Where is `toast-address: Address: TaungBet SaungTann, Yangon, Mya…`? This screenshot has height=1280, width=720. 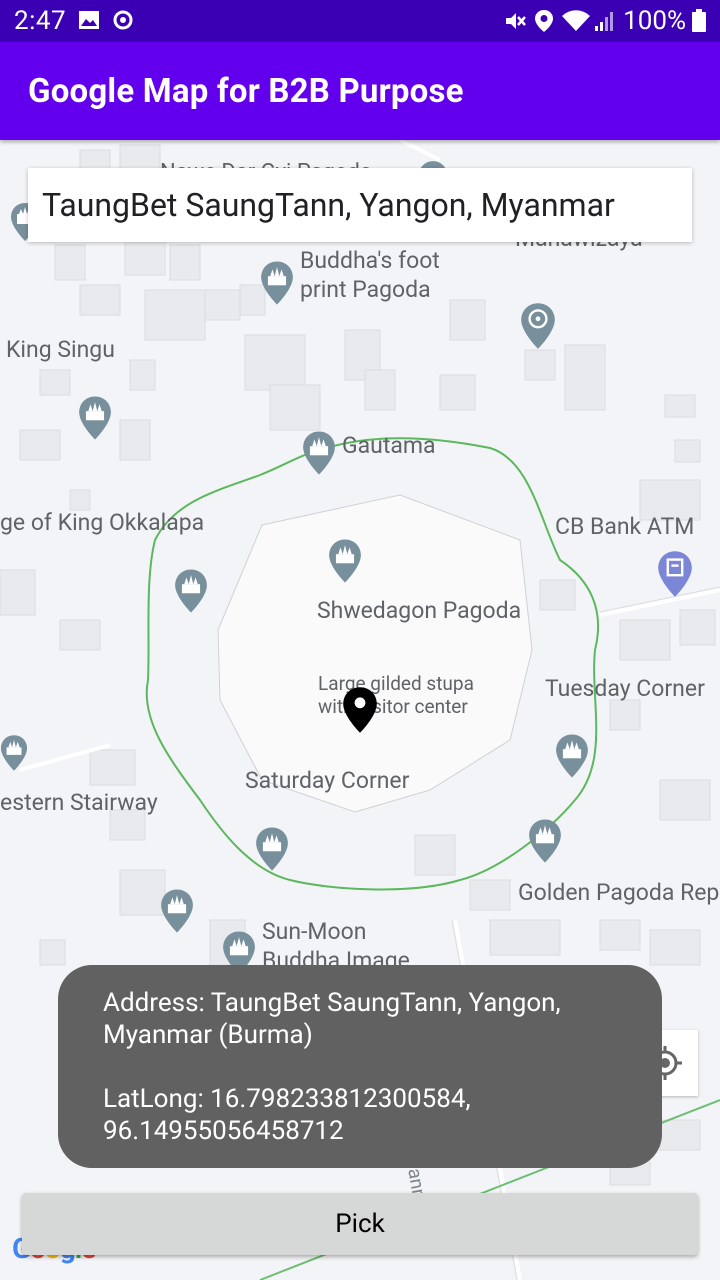
toast-address: Address: TaungBet SaungTann, Yangon, Mya… is located at coordinates (332, 1019).